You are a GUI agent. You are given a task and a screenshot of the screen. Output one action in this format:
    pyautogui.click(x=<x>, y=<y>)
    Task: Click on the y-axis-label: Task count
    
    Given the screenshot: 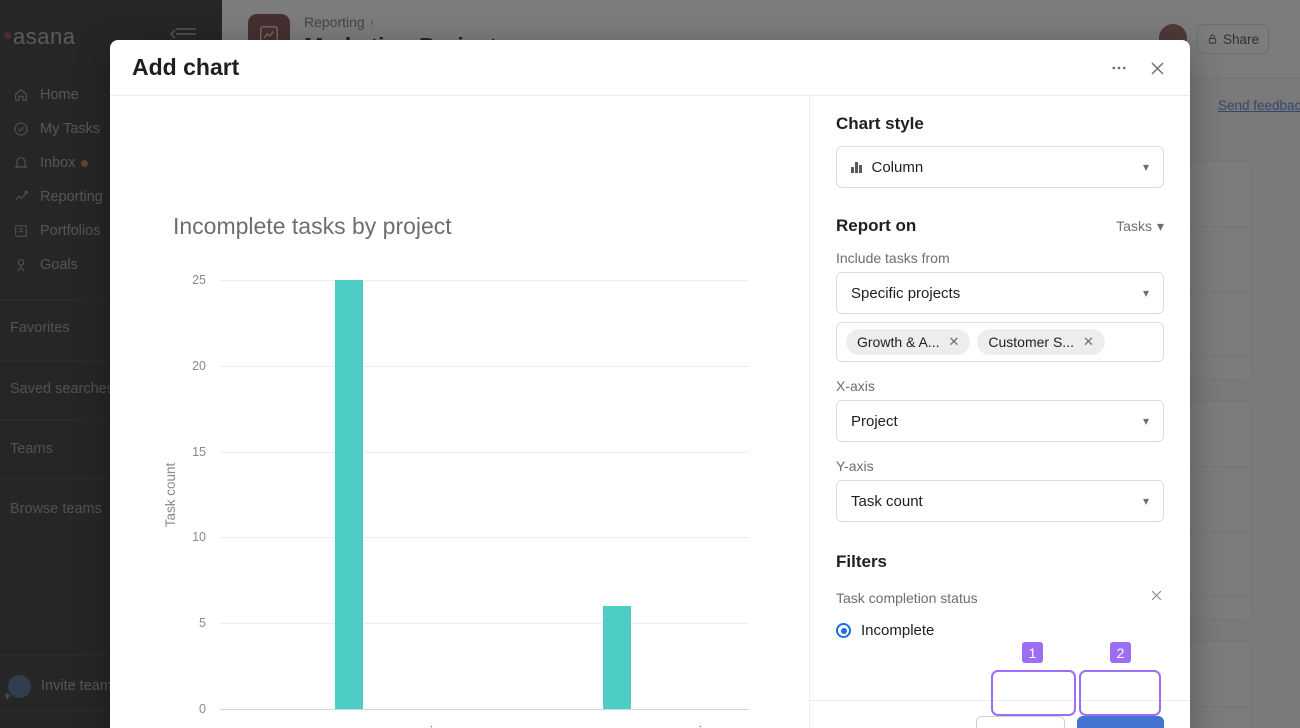 What is the action you would take?
    pyautogui.click(x=170, y=494)
    